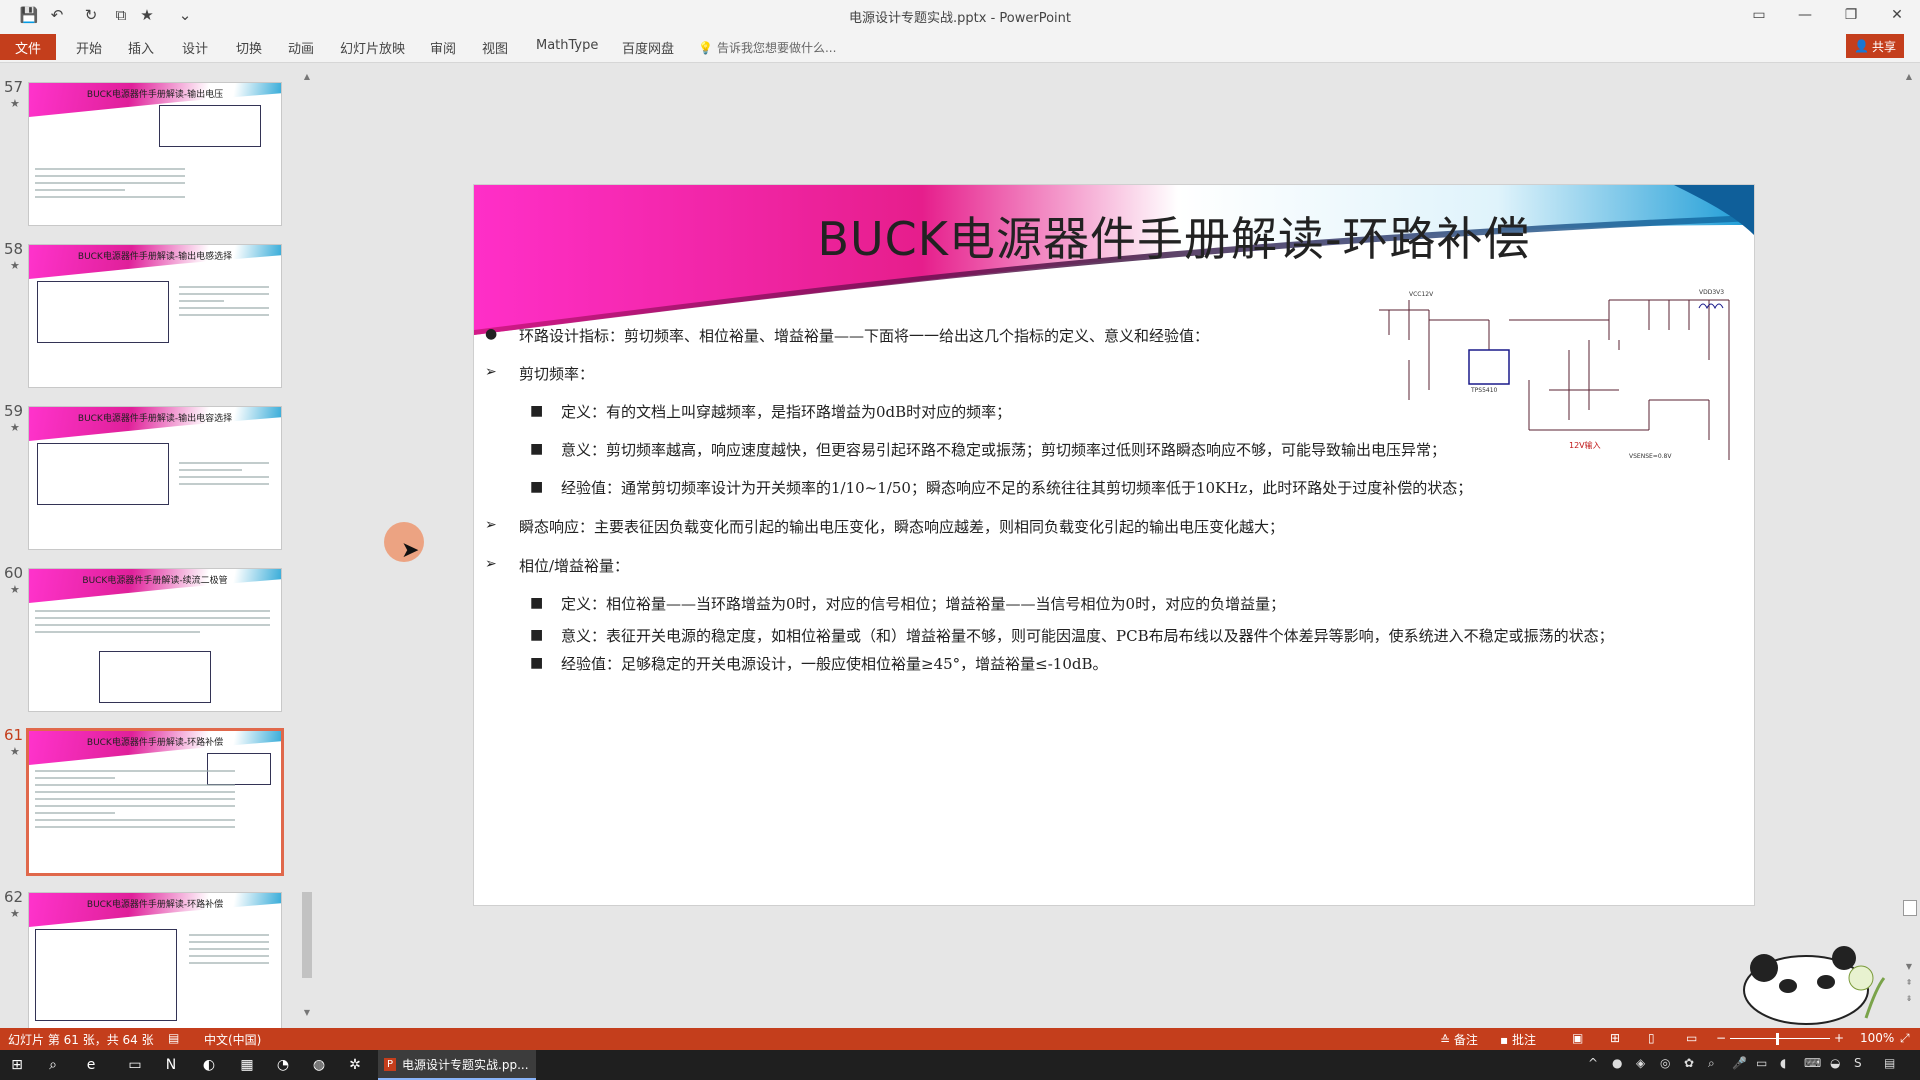 This screenshot has width=1920, height=1080. I want to click on onenote-icon: N, so click(171, 1065).